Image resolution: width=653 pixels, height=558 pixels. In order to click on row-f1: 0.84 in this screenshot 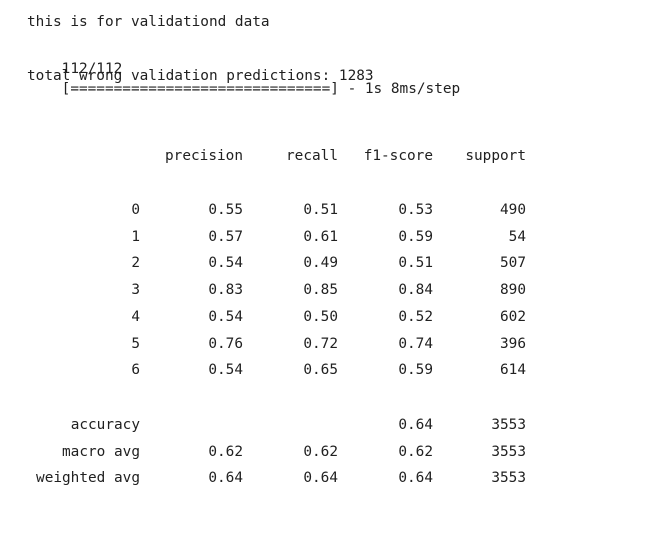, I will do `click(415, 290)`.